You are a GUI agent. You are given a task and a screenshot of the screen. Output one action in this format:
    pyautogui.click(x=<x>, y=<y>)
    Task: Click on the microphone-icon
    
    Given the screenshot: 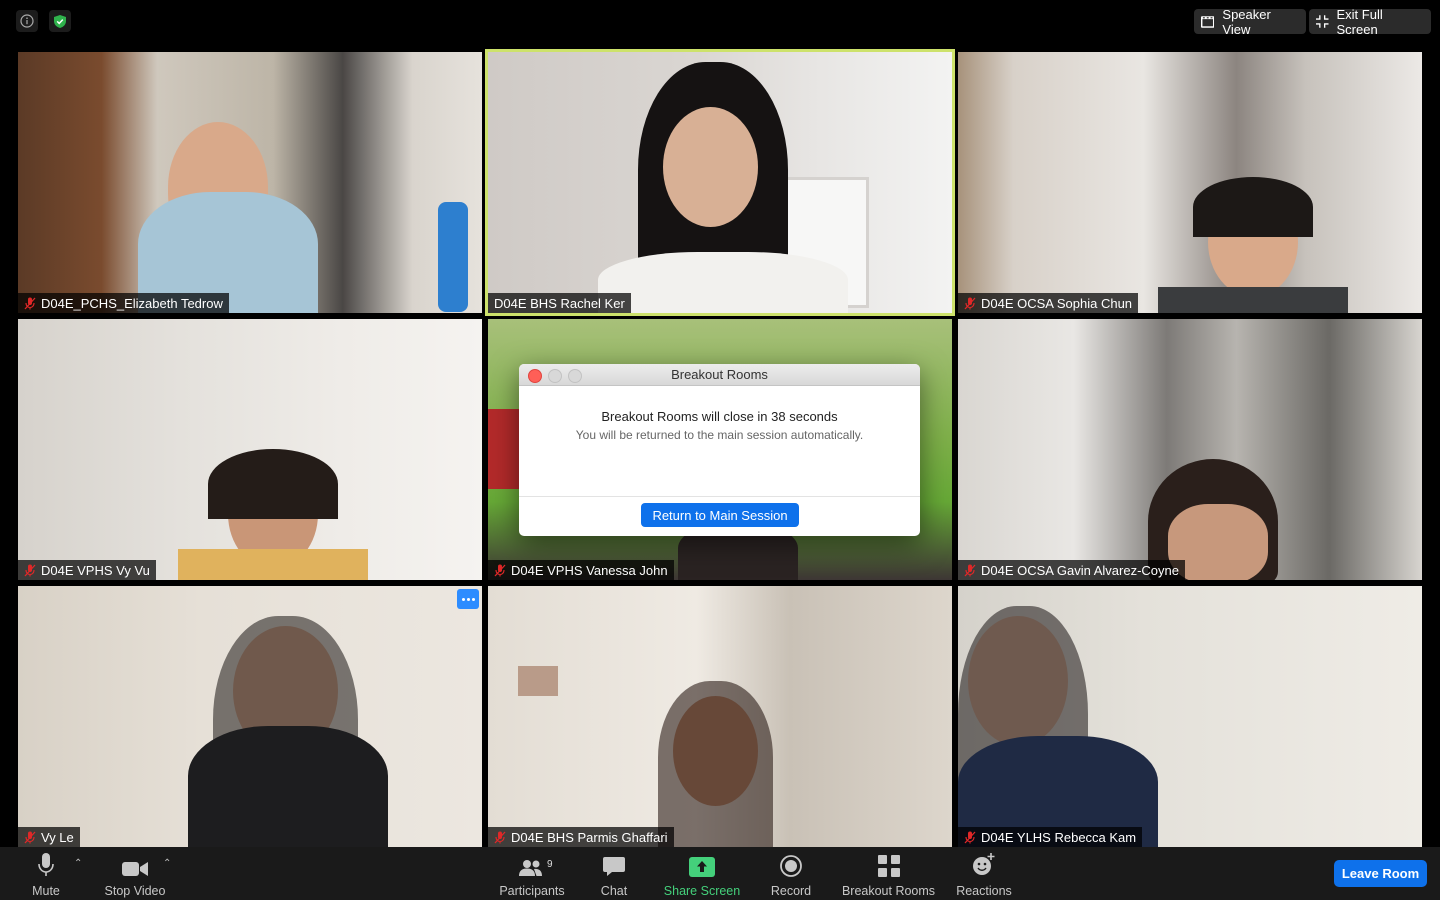 What is the action you would take?
    pyautogui.click(x=46, y=864)
    